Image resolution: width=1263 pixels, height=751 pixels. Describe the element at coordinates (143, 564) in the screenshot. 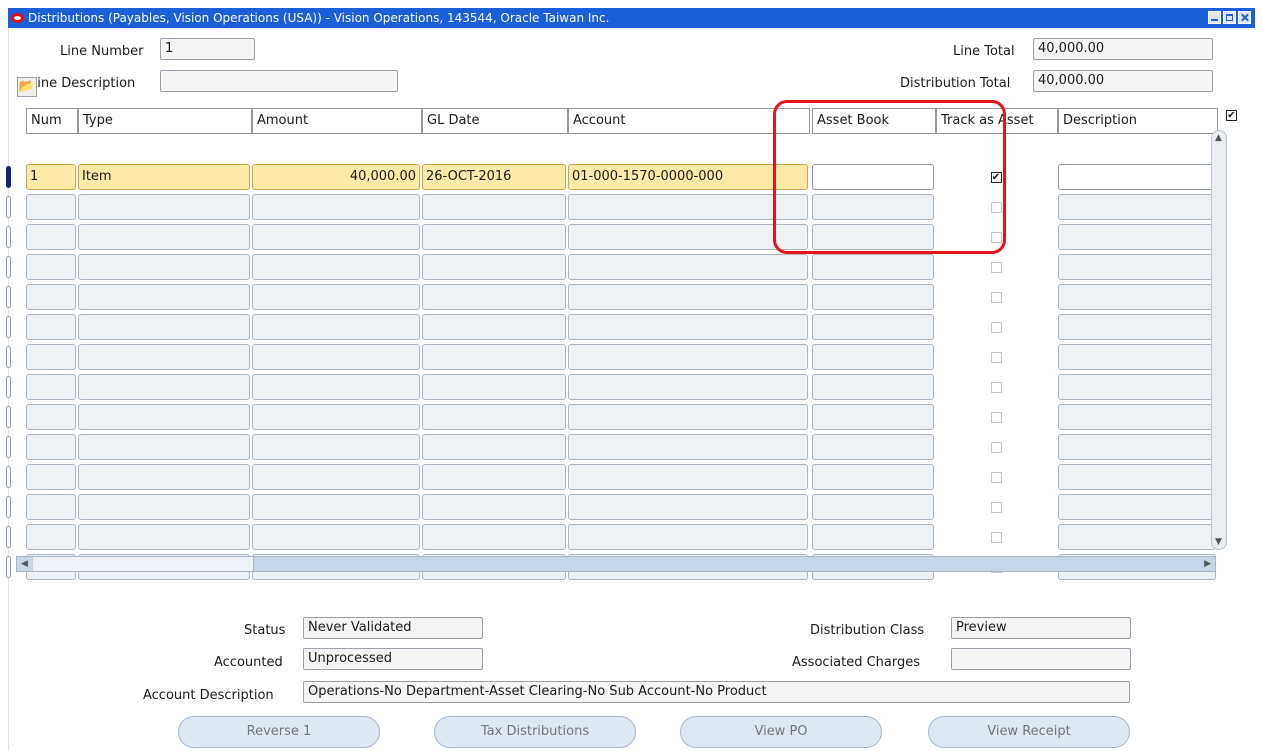

I see `horizontal-scroll-thumb` at that location.